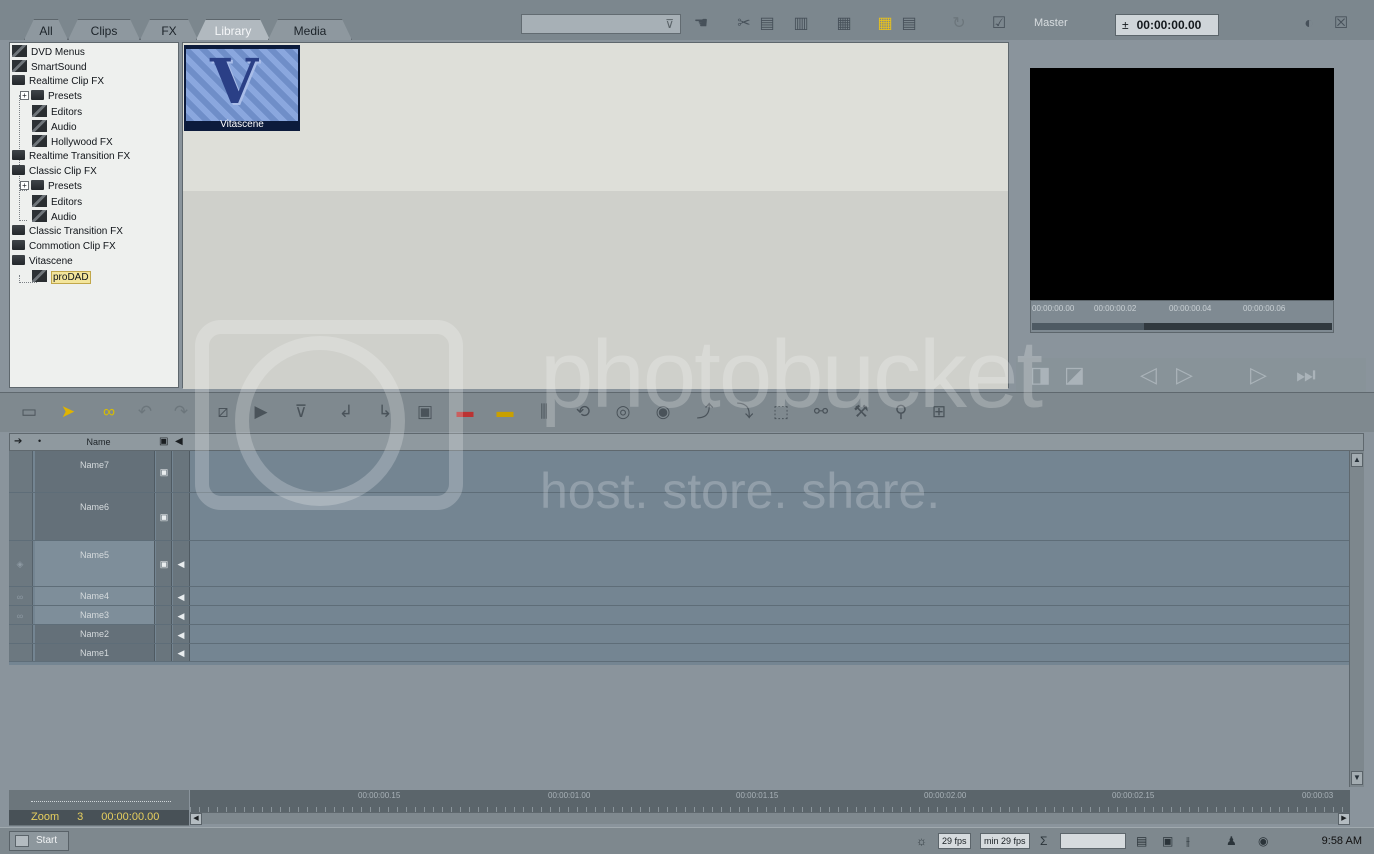  Describe the element at coordinates (679, 653) in the screenshot. I see `track-row: Name1 ◀` at that location.